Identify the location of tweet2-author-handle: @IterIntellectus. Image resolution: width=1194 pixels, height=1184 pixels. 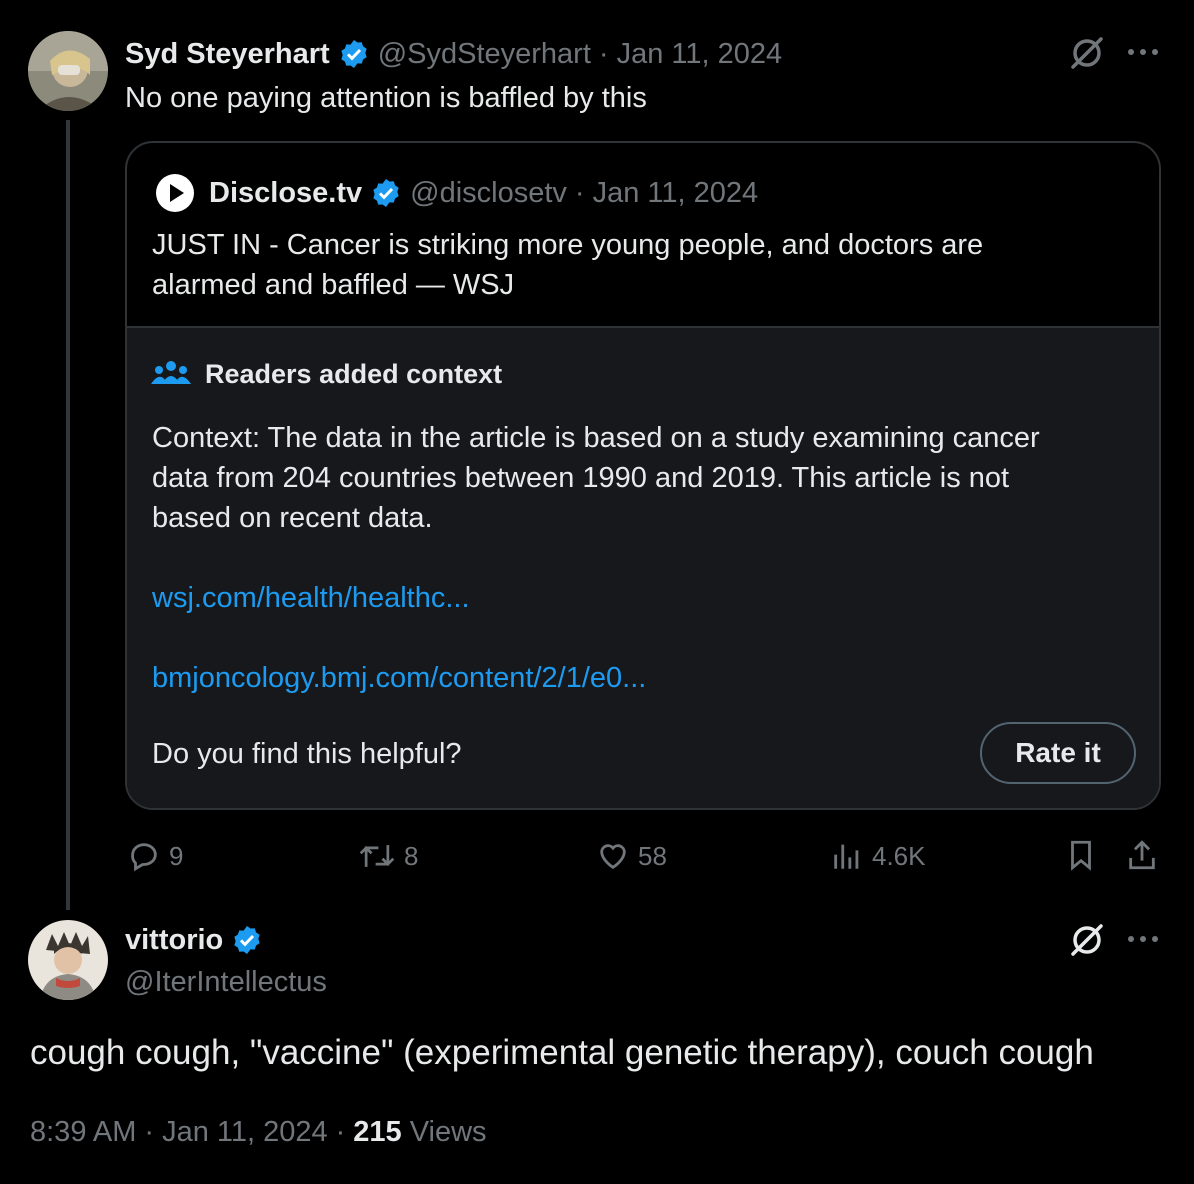
(226, 982).